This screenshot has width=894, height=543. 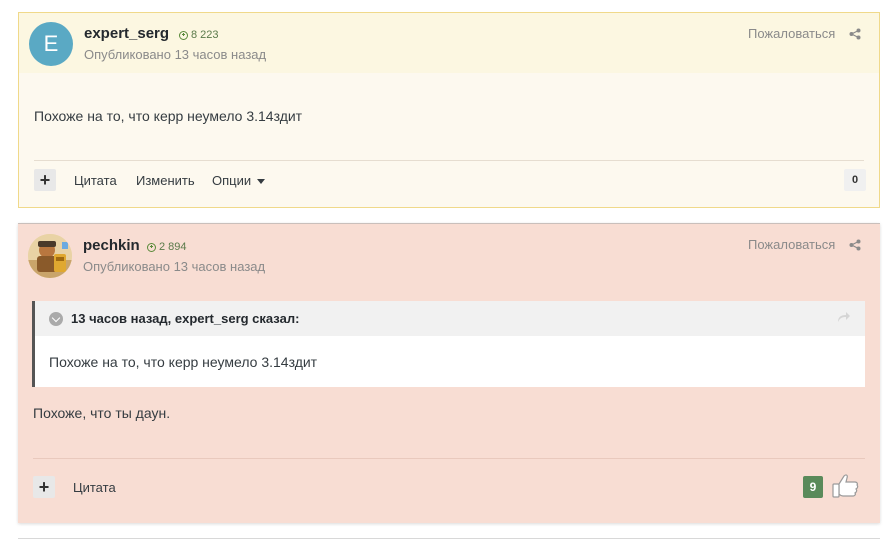 I want to click on edit-button: Изменить, so click(x=165, y=180).